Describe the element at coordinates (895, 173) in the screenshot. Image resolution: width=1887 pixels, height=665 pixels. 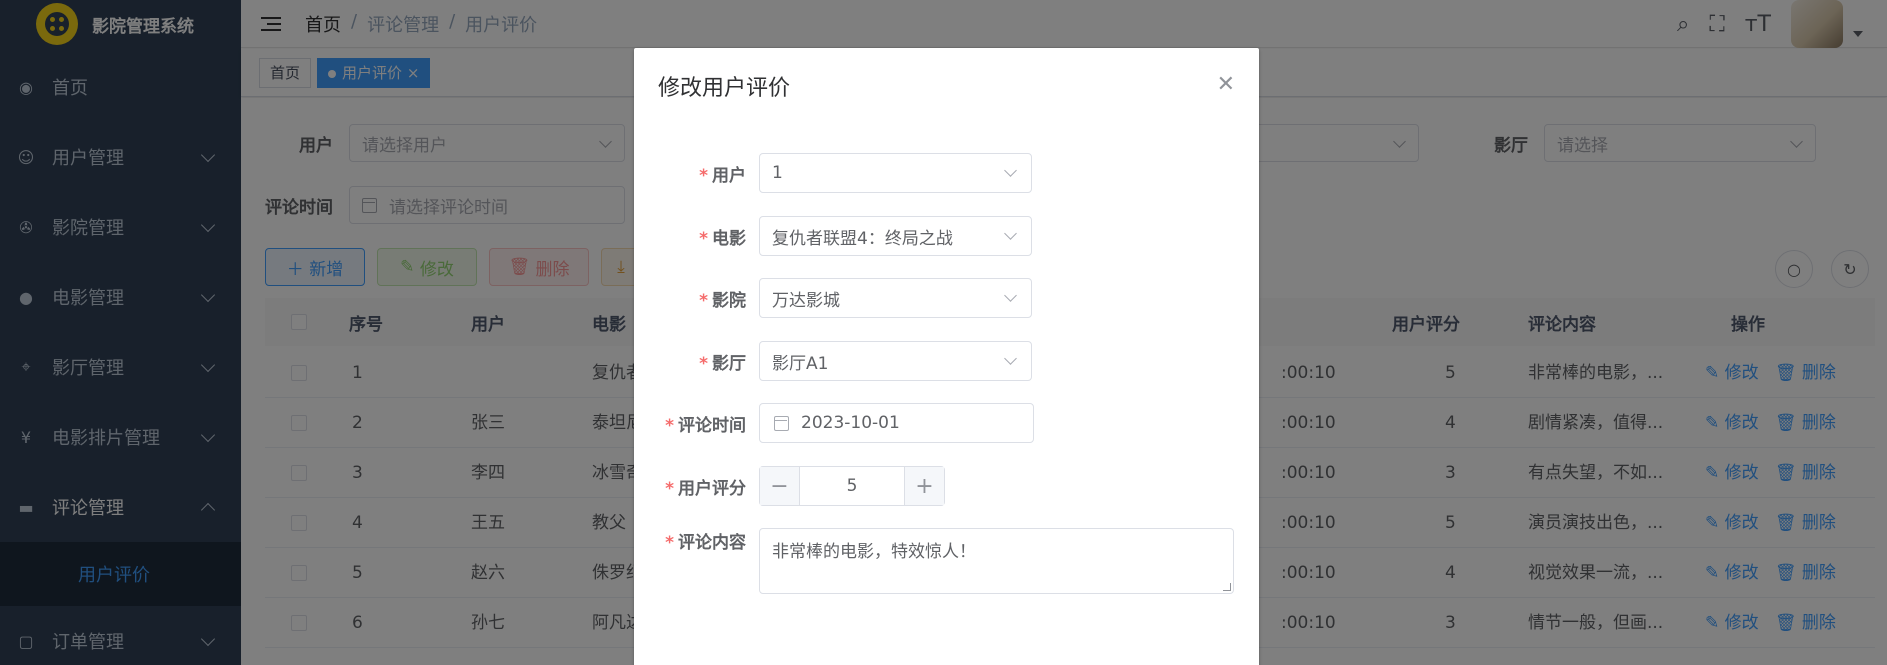
I see `user-select: 1` at that location.